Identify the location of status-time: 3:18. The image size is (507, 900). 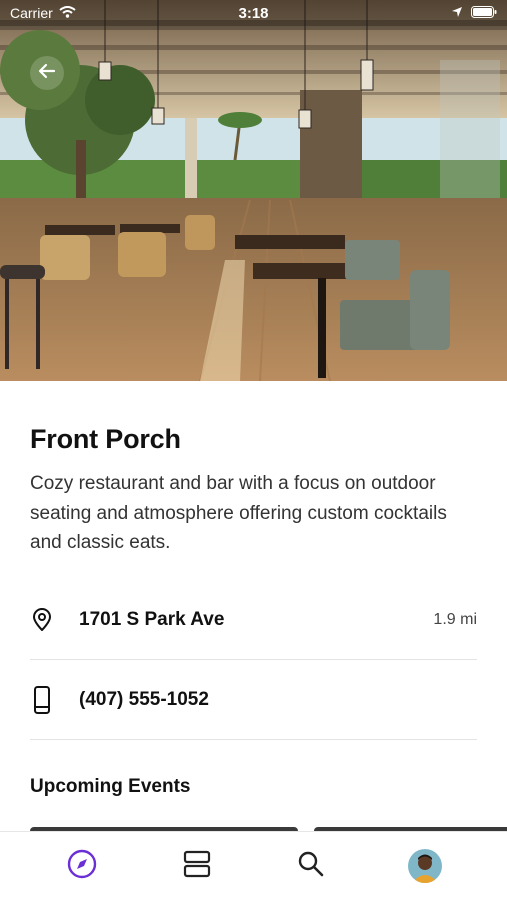
(253, 13).